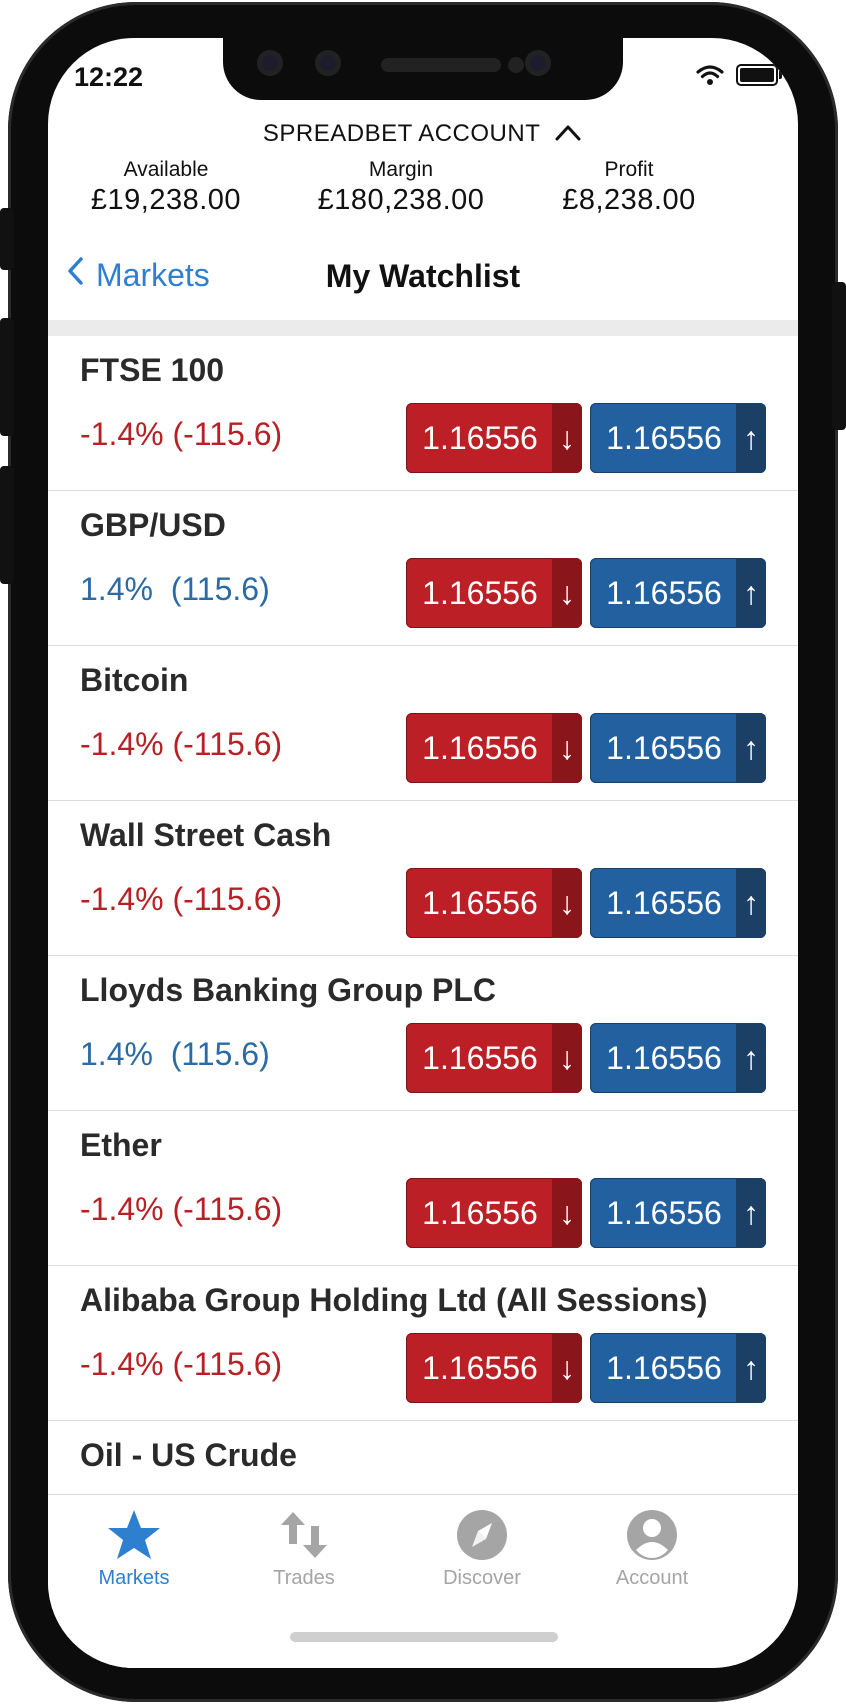 The height and width of the screenshot is (1704, 846). I want to click on status-icons, so click(739, 75).